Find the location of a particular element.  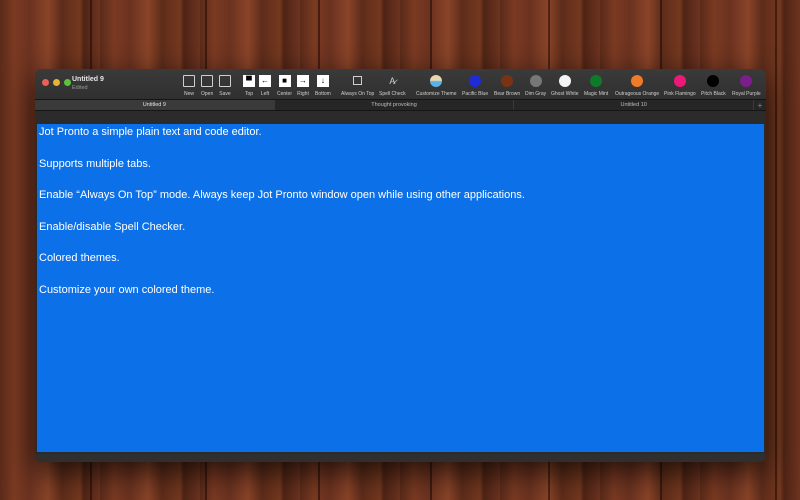

theme-pacific-blue: Pacific Blue is located at coordinates (475, 84).